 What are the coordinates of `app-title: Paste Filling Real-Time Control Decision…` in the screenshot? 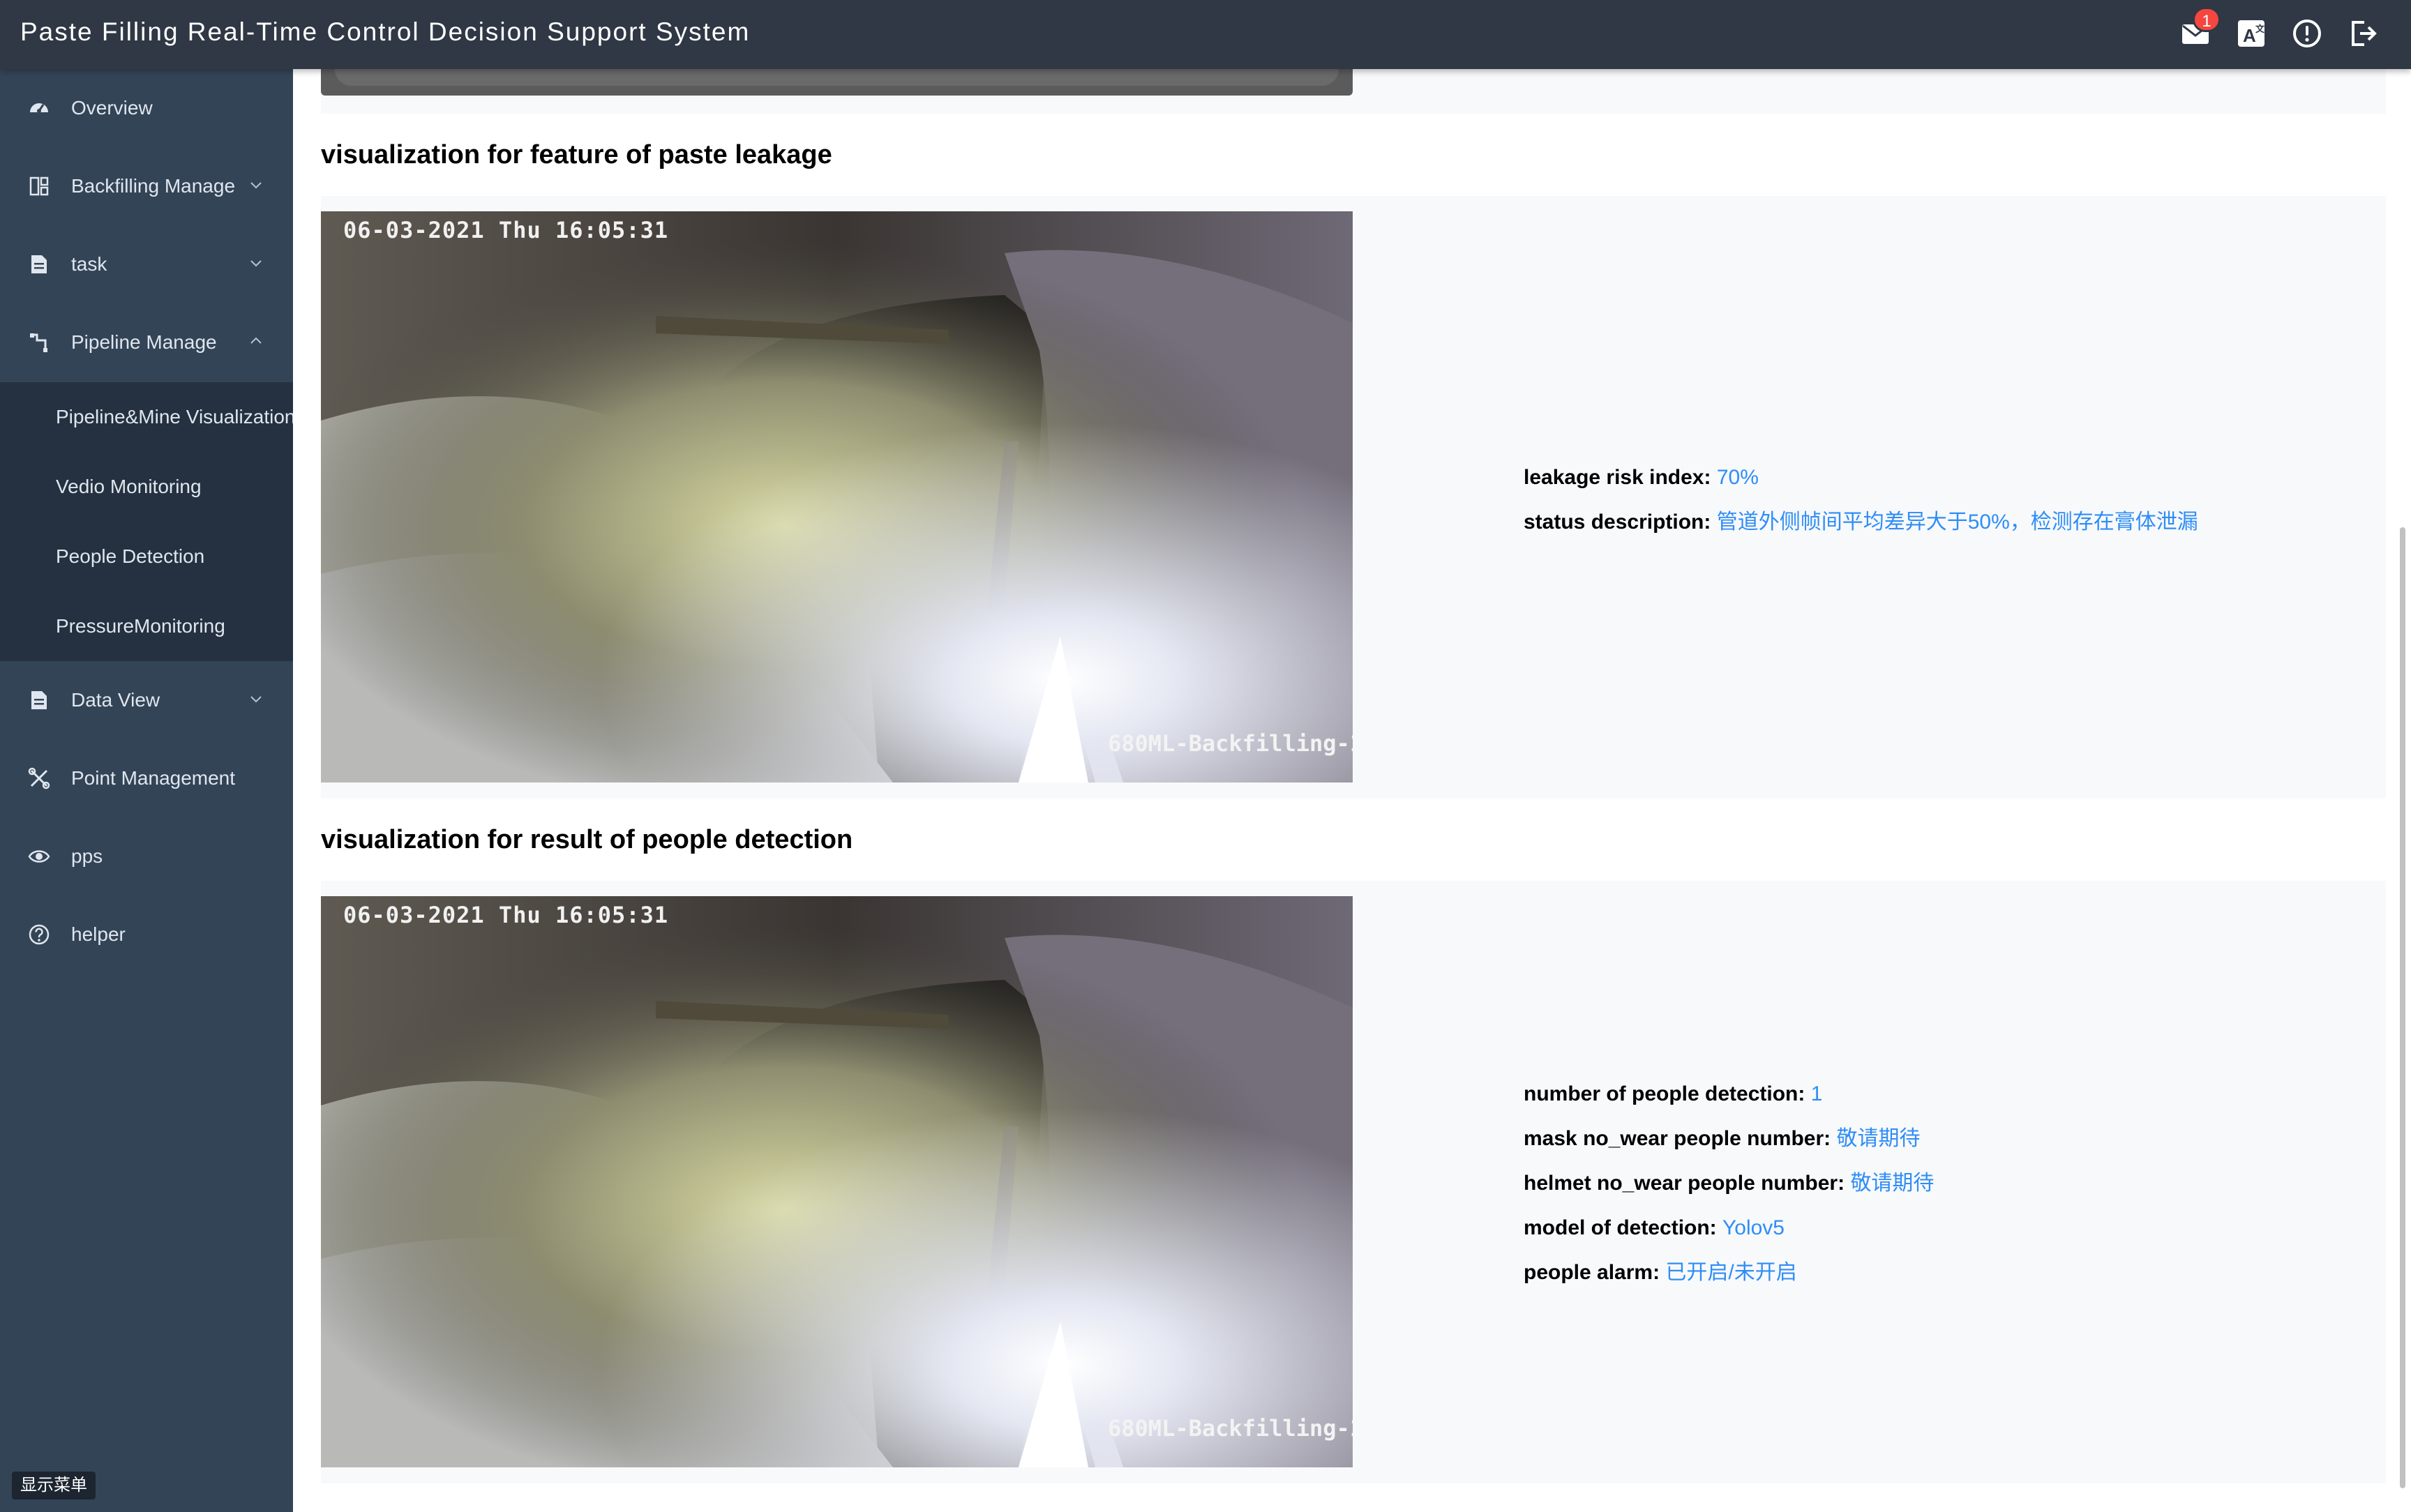 It's located at (385, 32).